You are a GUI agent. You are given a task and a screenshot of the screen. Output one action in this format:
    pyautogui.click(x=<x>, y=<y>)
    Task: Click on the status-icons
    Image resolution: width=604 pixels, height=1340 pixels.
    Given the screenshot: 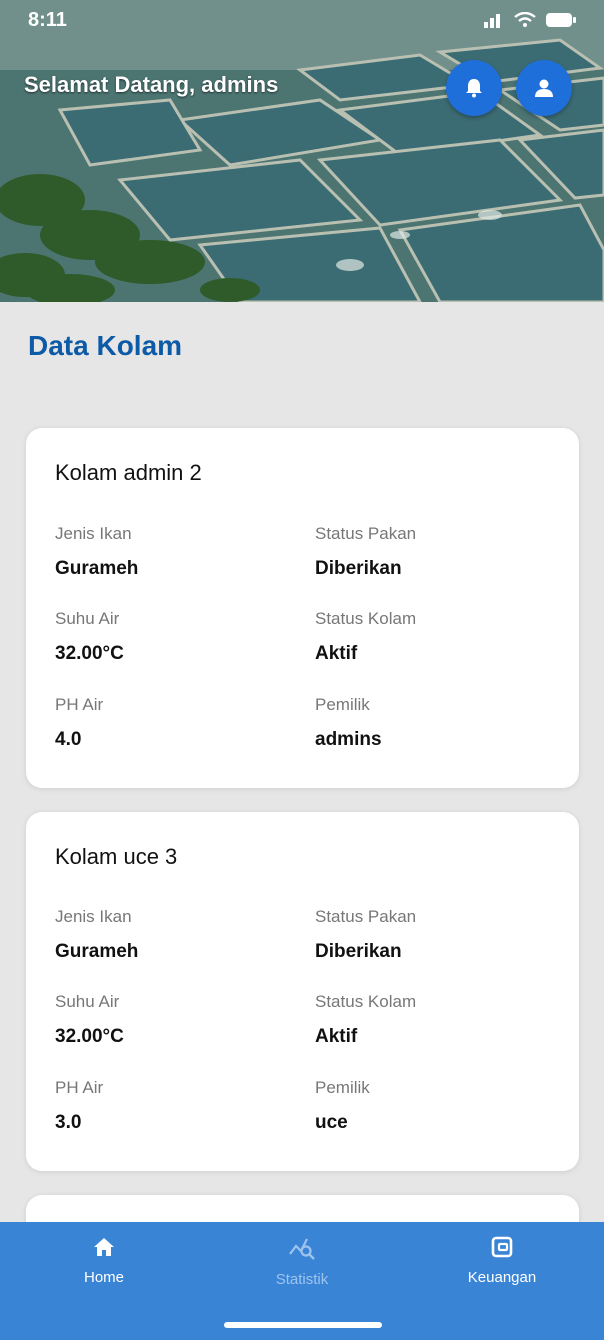 What is the action you would take?
    pyautogui.click(x=530, y=20)
    